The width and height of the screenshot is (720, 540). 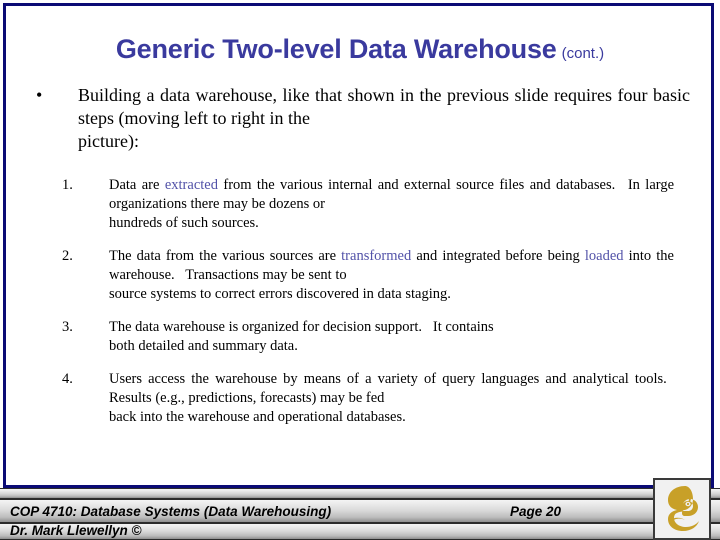 I want to click on step-3-marker: 3., so click(x=67, y=327).